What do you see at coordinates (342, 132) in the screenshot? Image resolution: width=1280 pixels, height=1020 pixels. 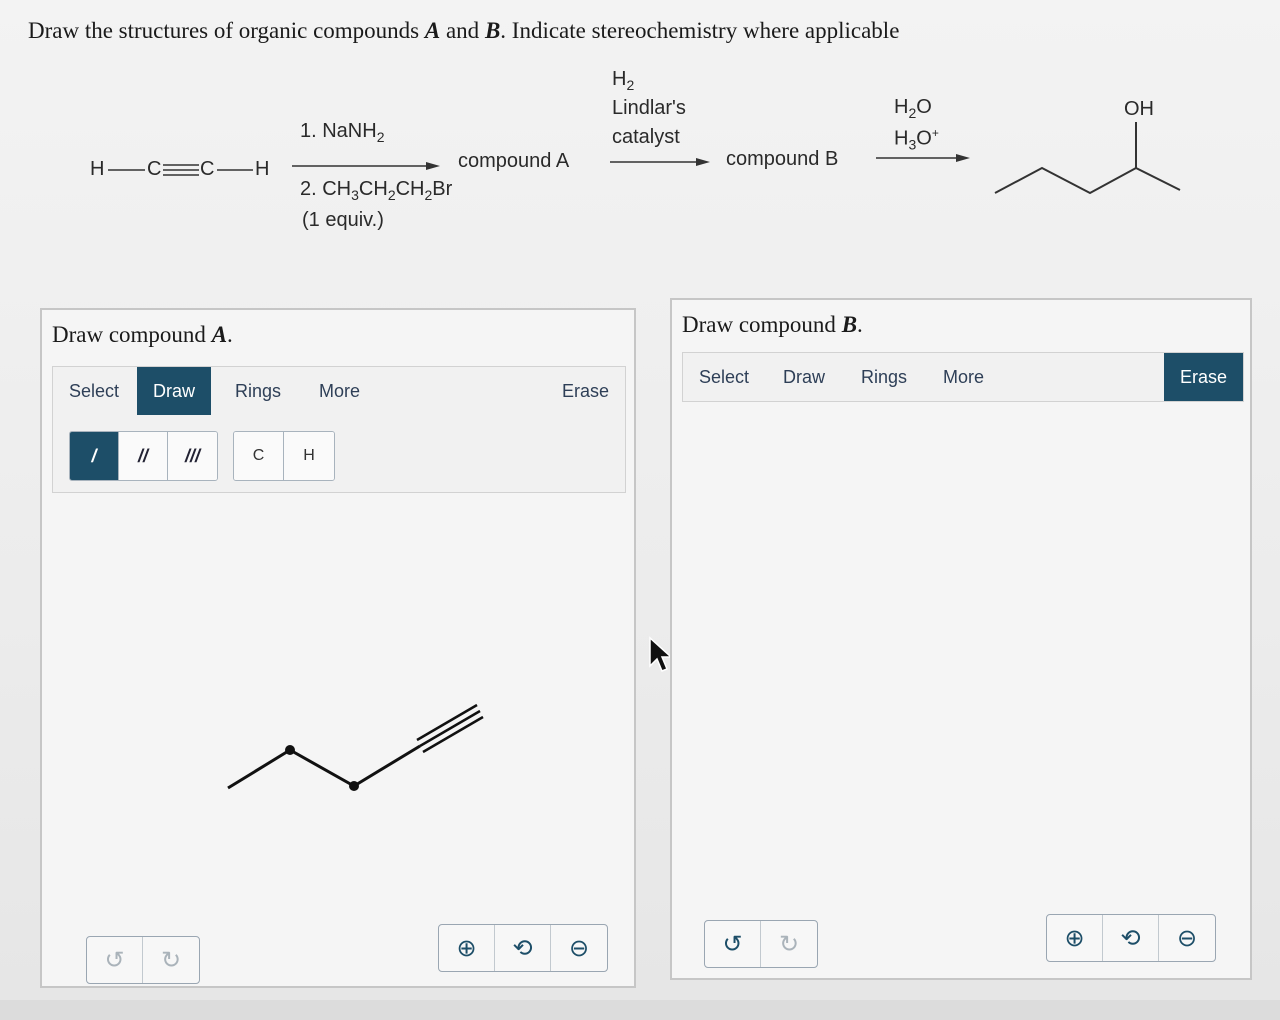 I see `step1-reagent1: 1. NaNH2` at bounding box center [342, 132].